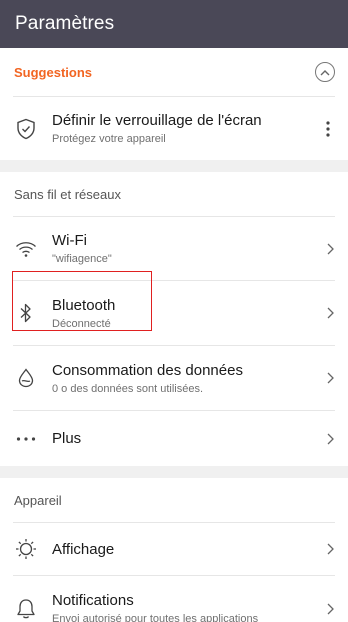 This screenshot has height=622, width=348. Describe the element at coordinates (174, 24) in the screenshot. I see `app-bar: Paramètres` at that location.